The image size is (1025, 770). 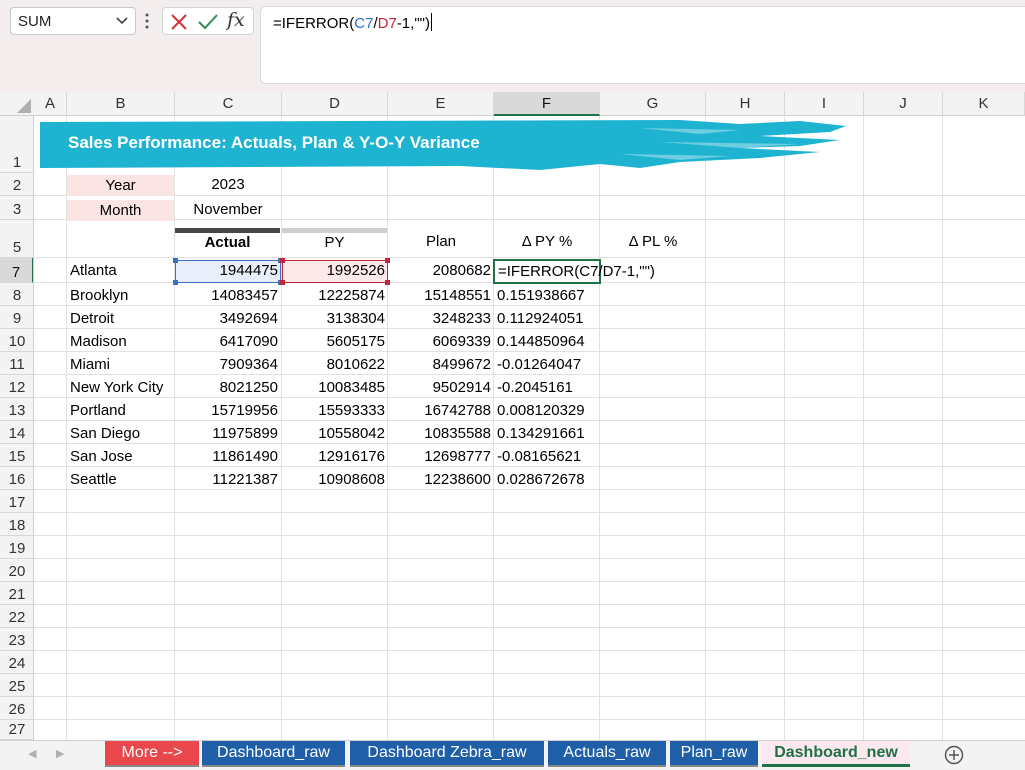 What do you see at coordinates (16, 432) in the screenshot?
I see `row-header-14: 14` at bounding box center [16, 432].